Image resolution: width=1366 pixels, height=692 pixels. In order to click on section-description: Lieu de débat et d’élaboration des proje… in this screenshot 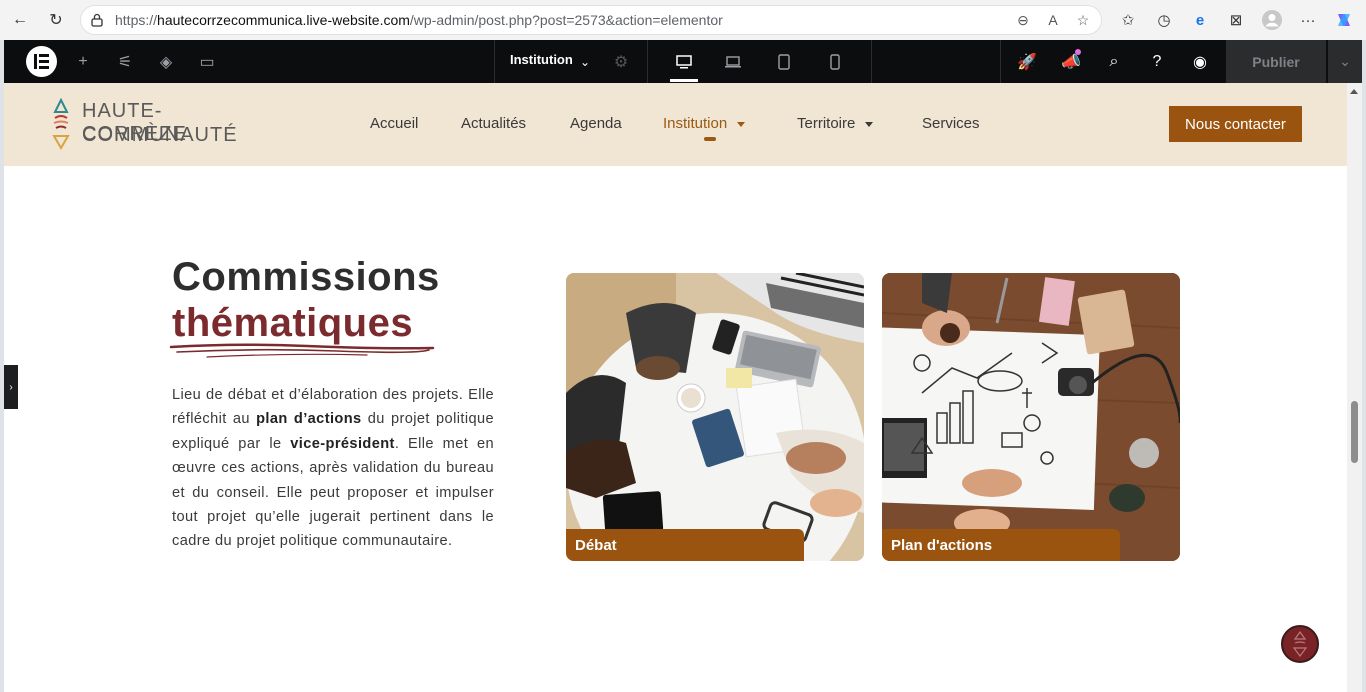, I will do `click(333, 468)`.